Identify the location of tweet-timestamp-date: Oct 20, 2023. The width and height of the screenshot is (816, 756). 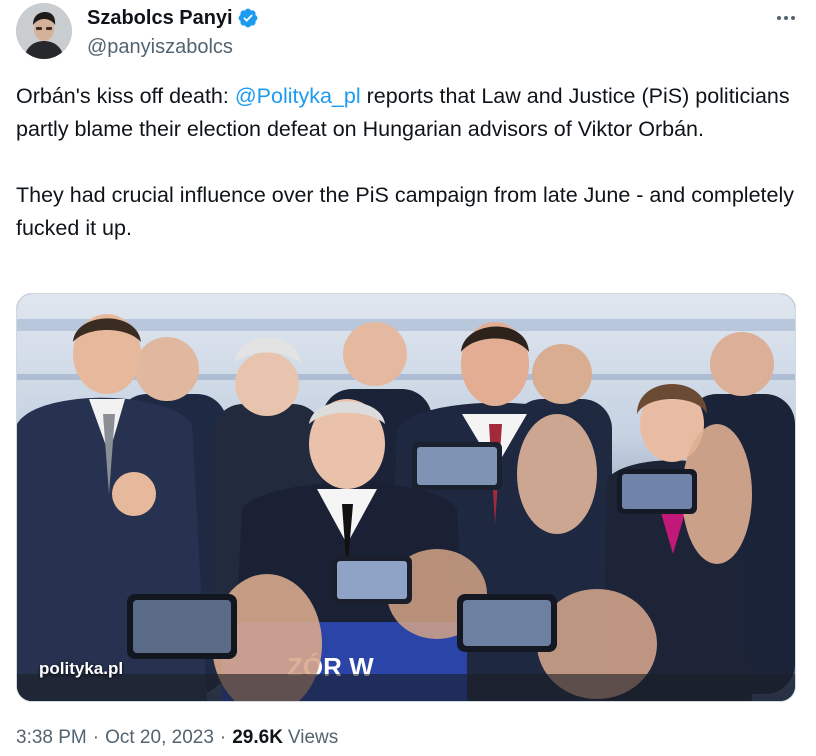
(159, 738).